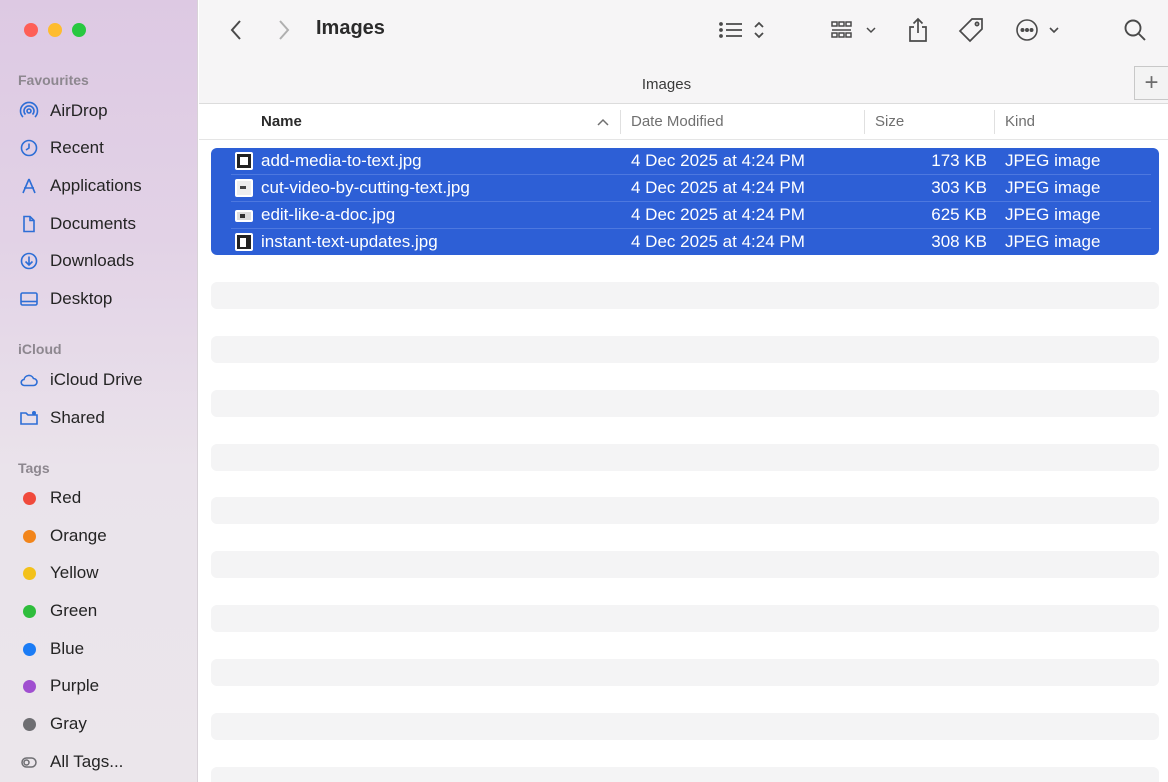 The height and width of the screenshot is (782, 1168). I want to click on tag-icon, so click(970, 30).